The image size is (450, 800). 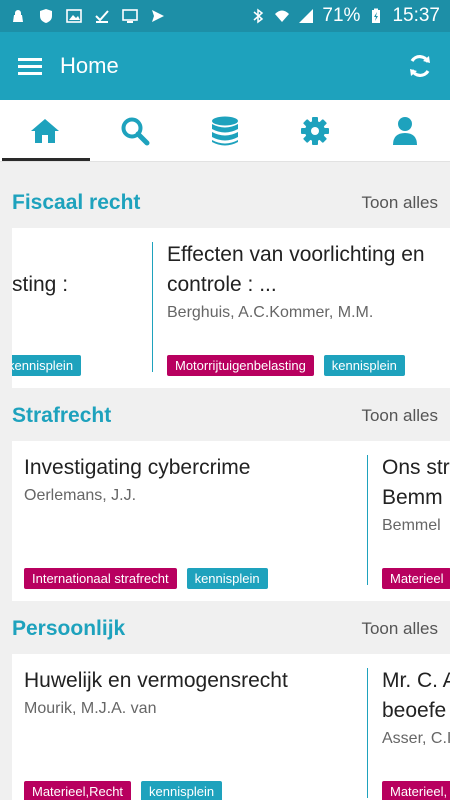 I want to click on bluetooth-icon, so click(x=258, y=16).